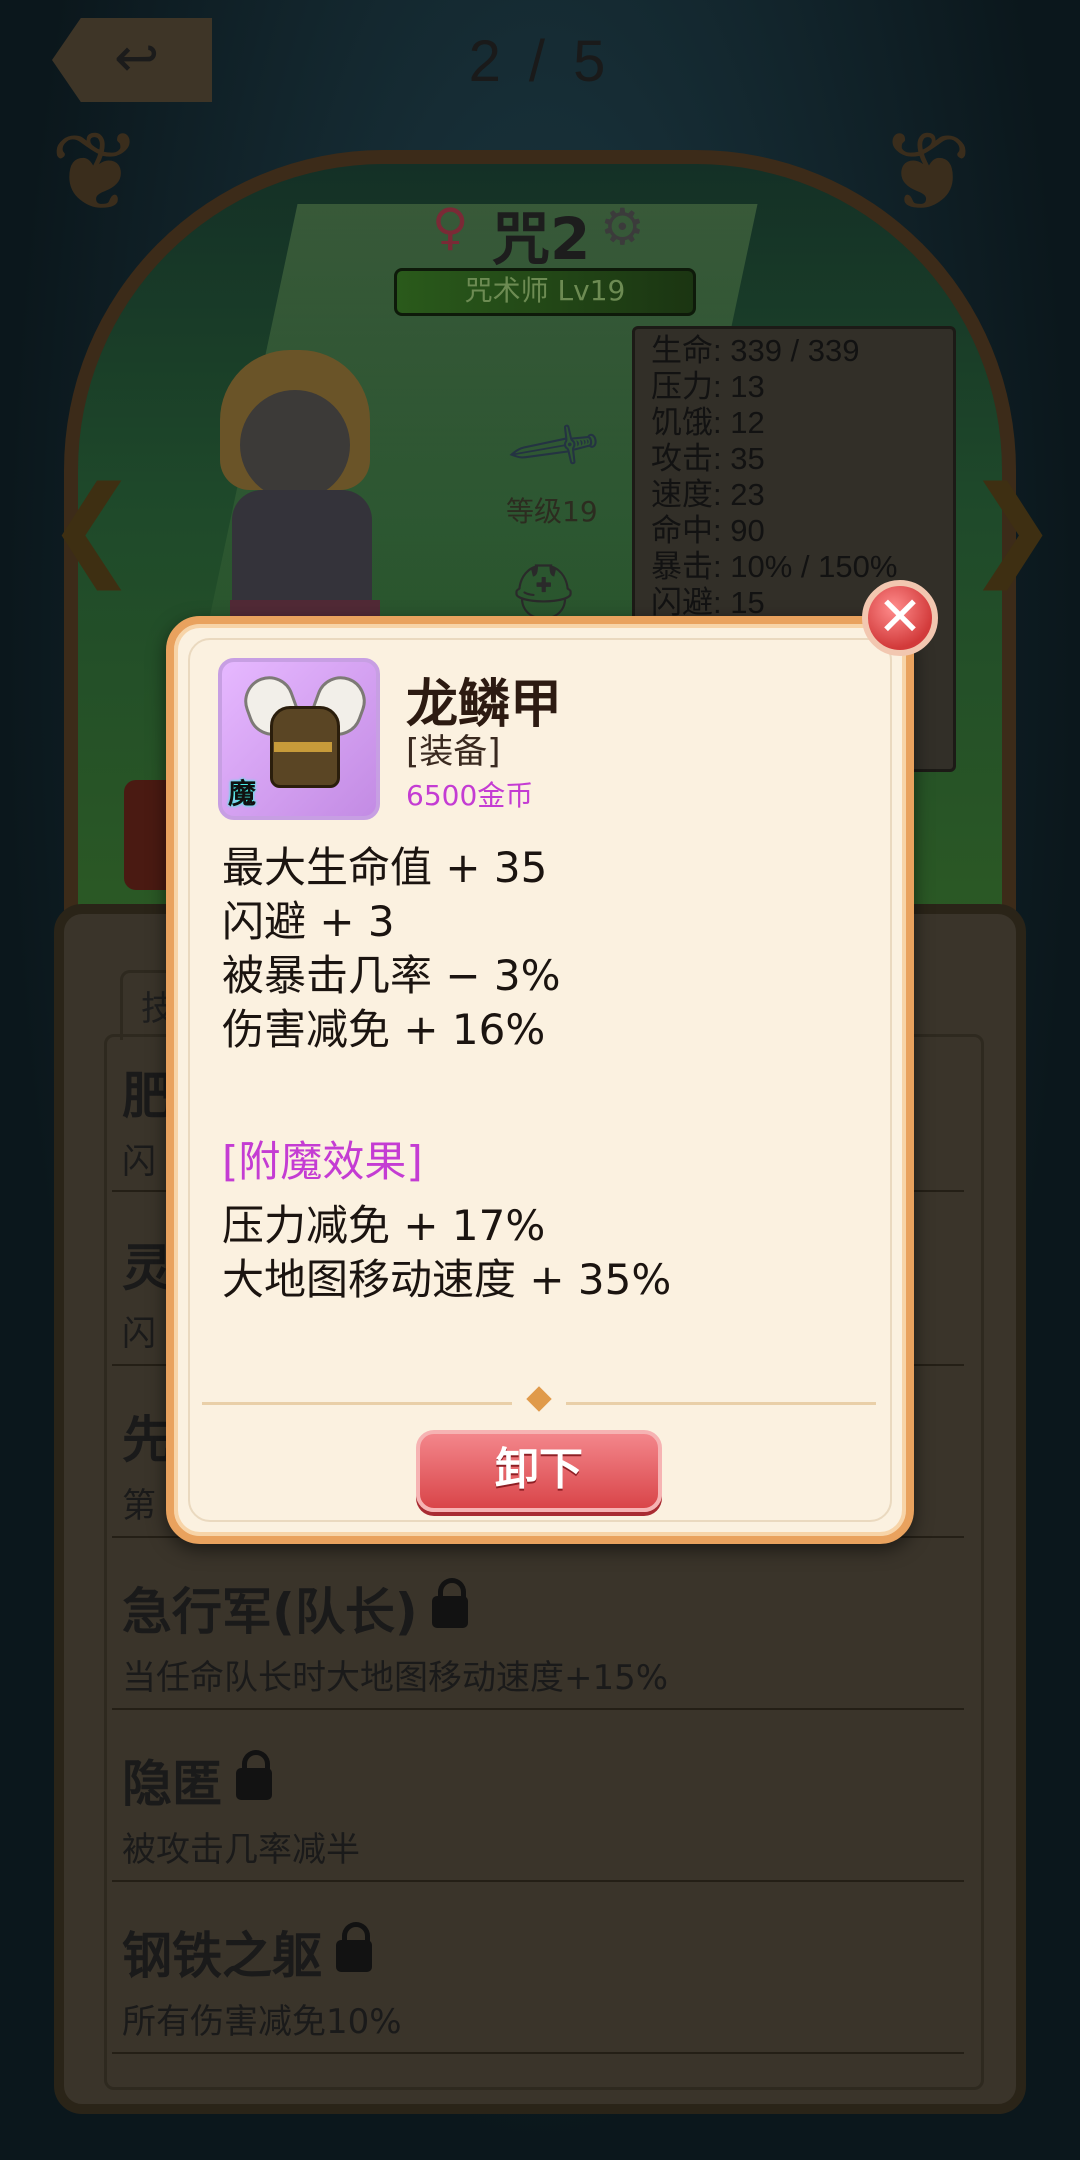 The height and width of the screenshot is (2160, 1080). I want to click on enchant-stat-line: 压力减免 + 17%, so click(384, 1225).